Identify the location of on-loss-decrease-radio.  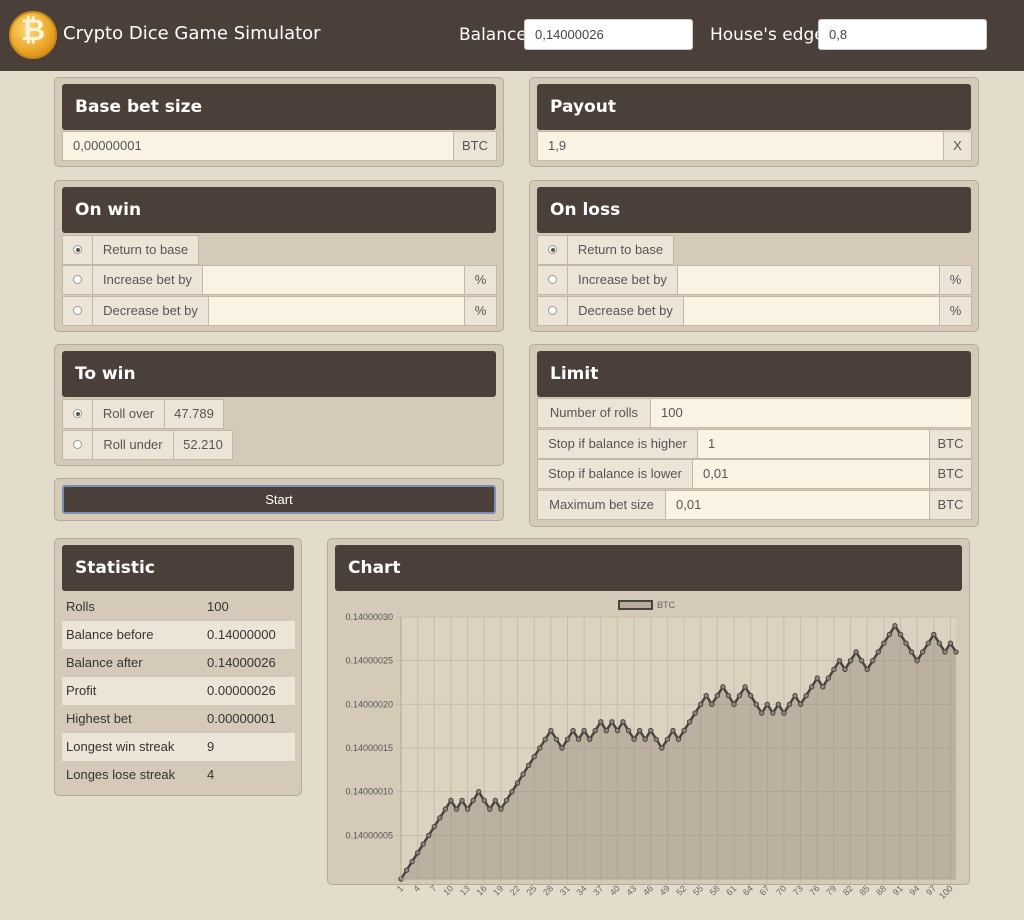
(552, 311).